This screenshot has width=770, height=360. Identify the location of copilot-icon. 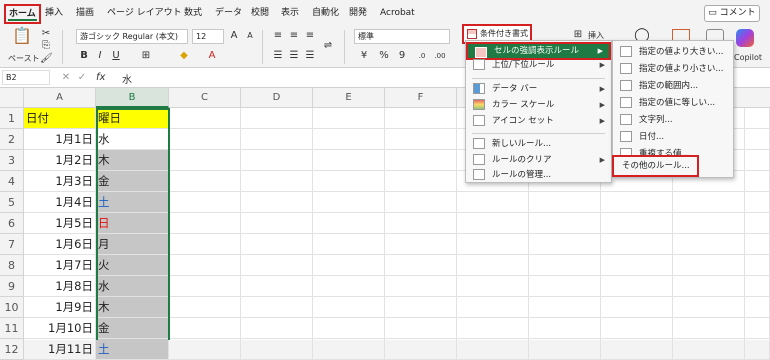
(745, 38).